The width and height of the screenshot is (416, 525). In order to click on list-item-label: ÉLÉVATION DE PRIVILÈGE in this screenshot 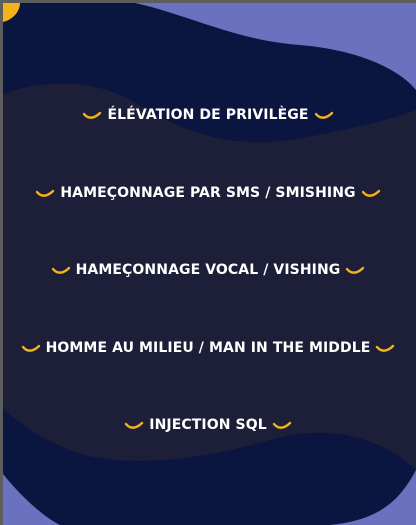, I will do `click(208, 115)`.